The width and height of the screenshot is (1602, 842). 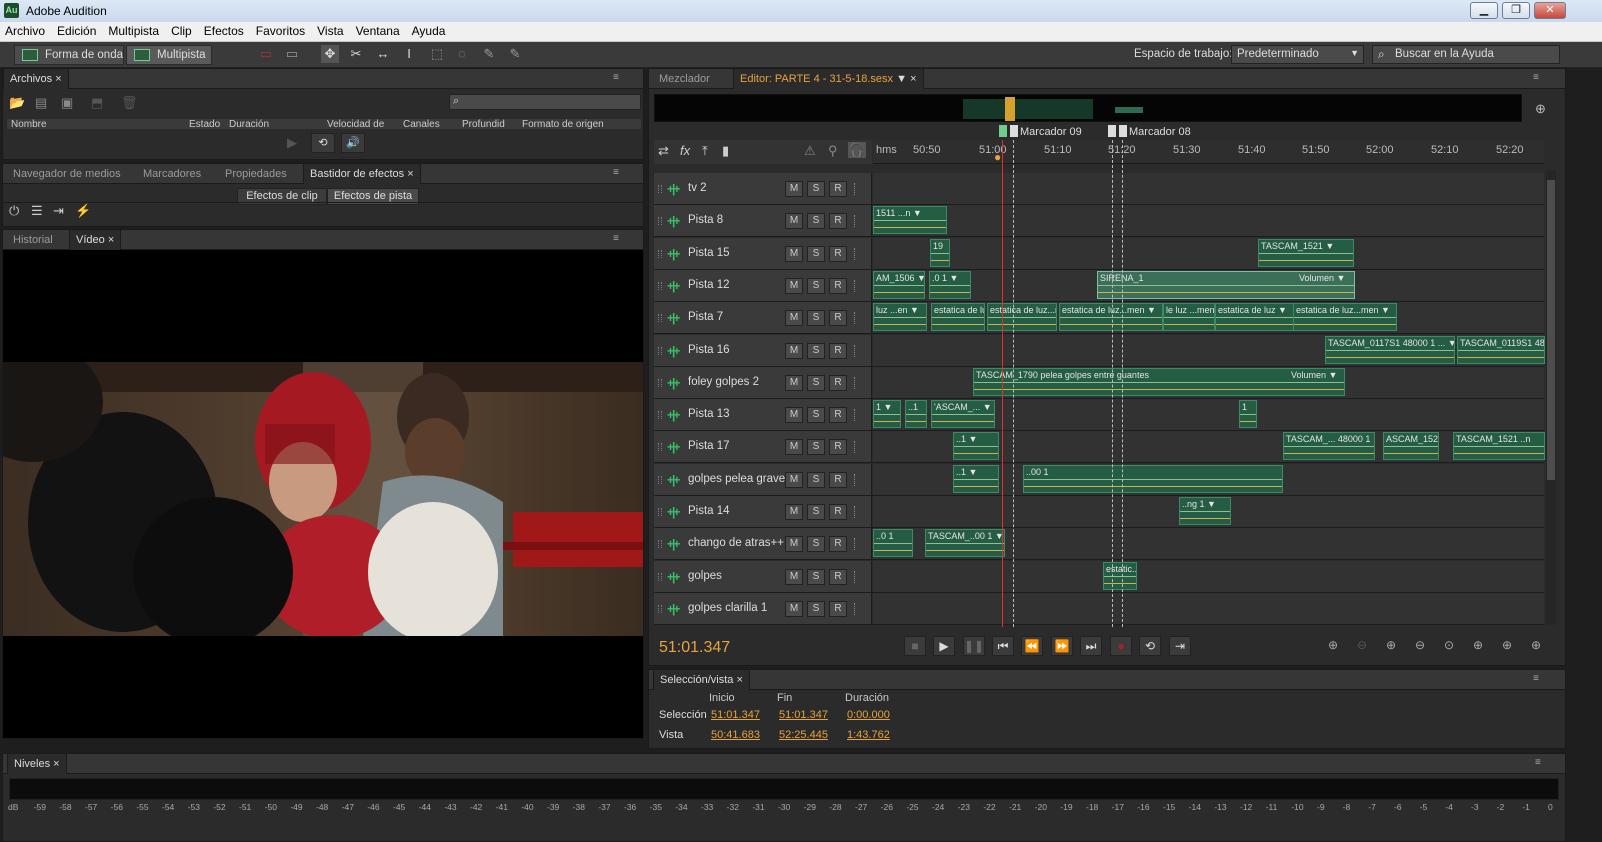 What do you see at coordinates (1153, 478) in the screenshot?
I see `audio-clip: ..00 1` at bounding box center [1153, 478].